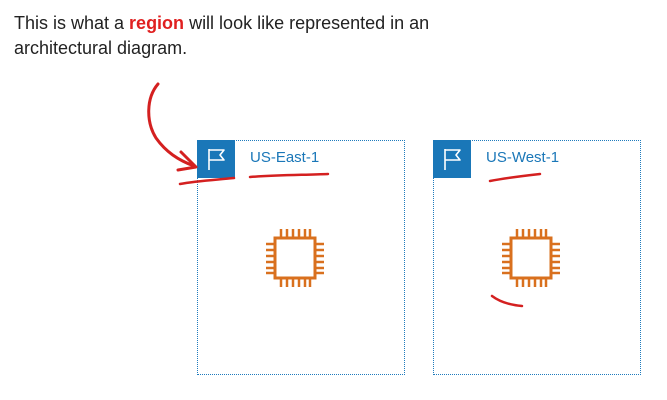 Image resolution: width=667 pixels, height=400 pixels. What do you see at coordinates (285, 157) in the screenshot?
I see `region-label: US-East-1` at bounding box center [285, 157].